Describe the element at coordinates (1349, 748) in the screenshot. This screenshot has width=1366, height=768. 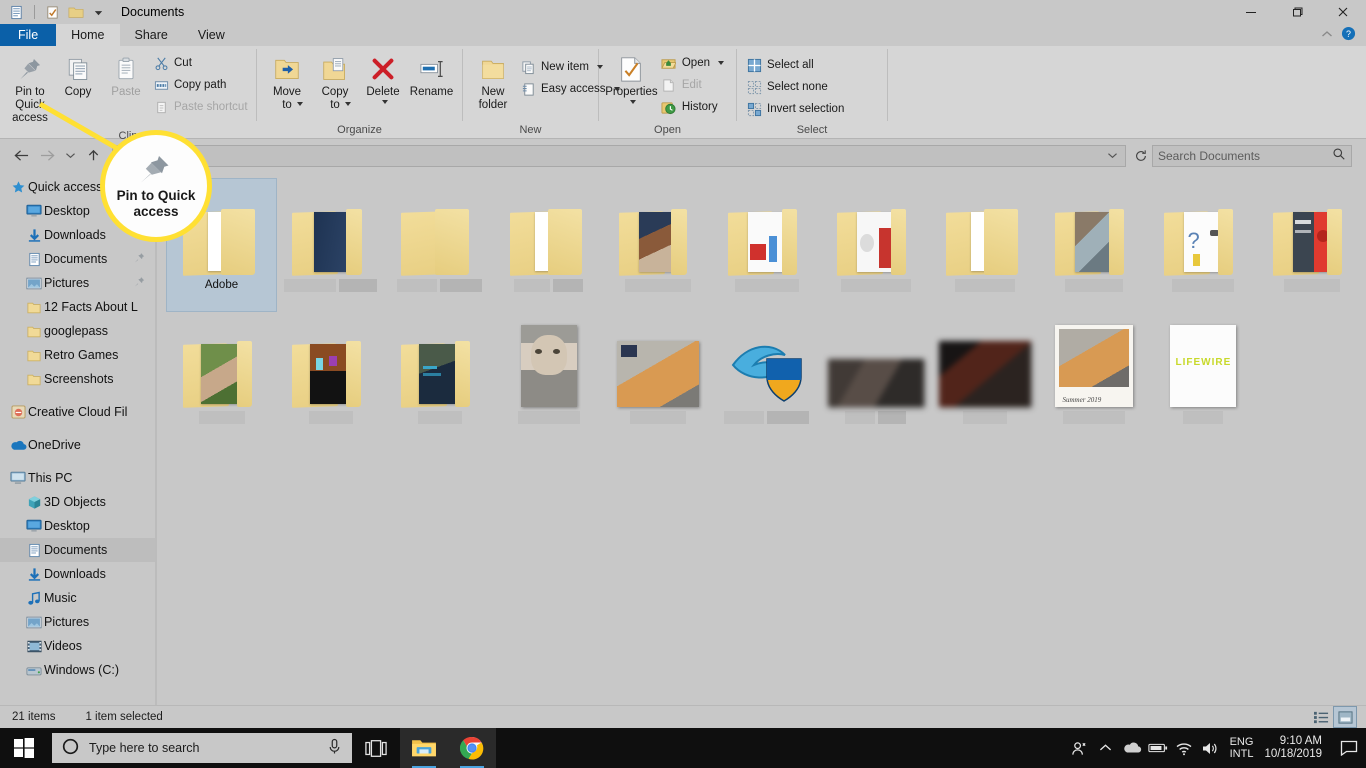
I see `action-center-button` at that location.